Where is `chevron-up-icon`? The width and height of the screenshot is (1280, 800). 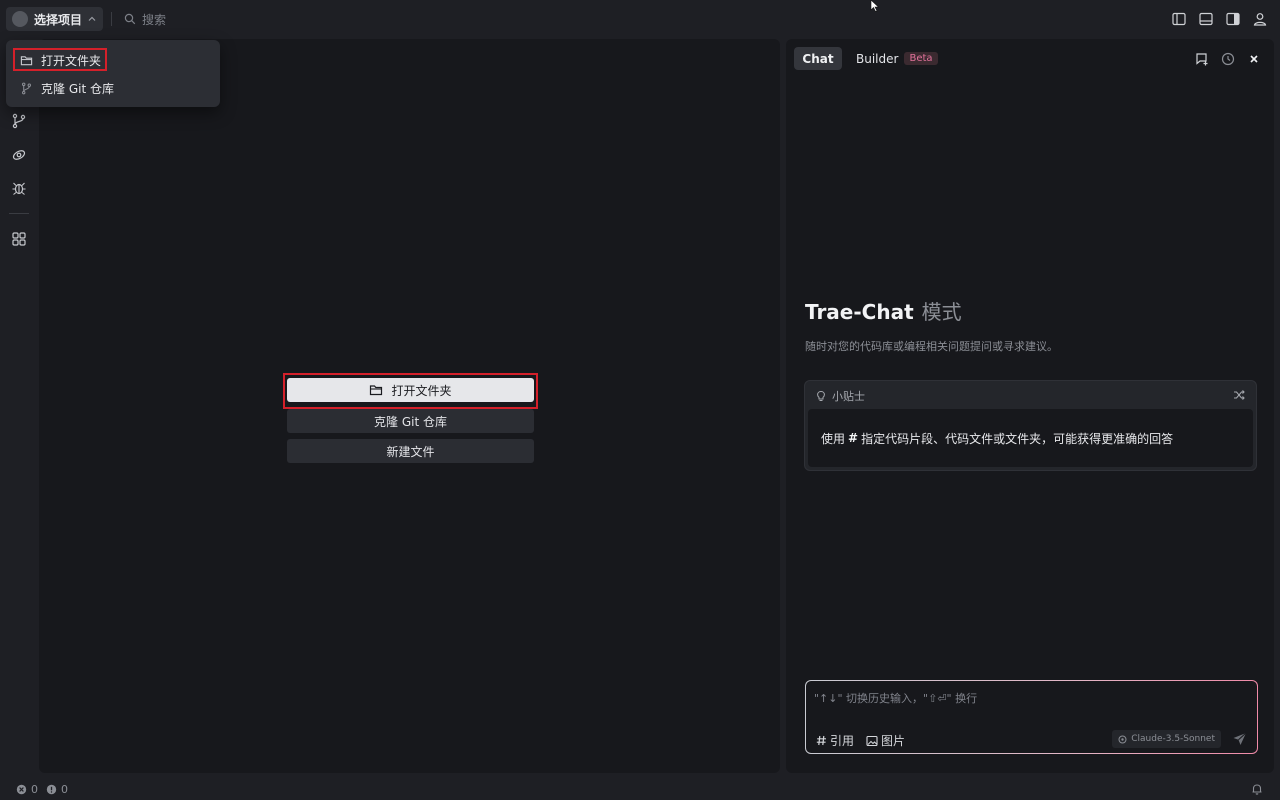 chevron-up-icon is located at coordinates (92, 19).